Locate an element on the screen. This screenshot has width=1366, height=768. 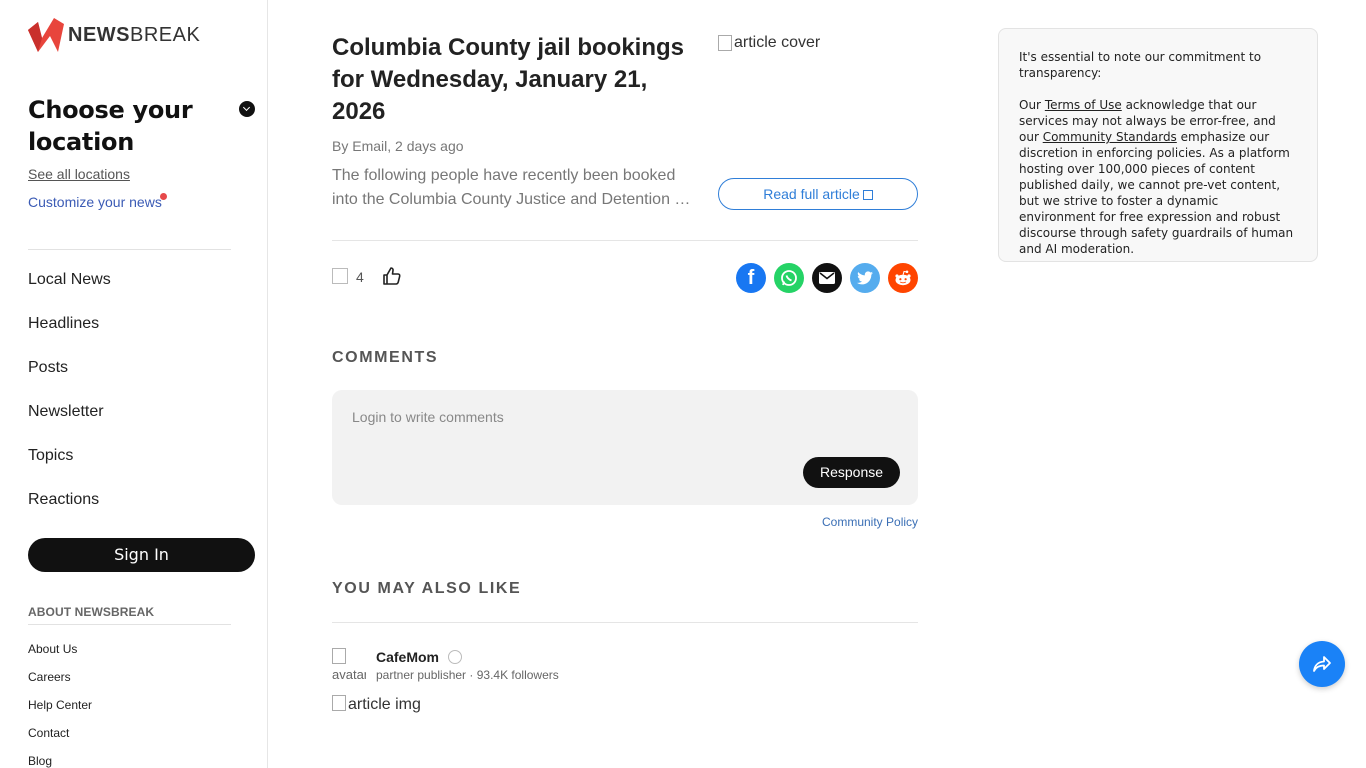
reaction-emoji-image is located at coordinates (340, 276).